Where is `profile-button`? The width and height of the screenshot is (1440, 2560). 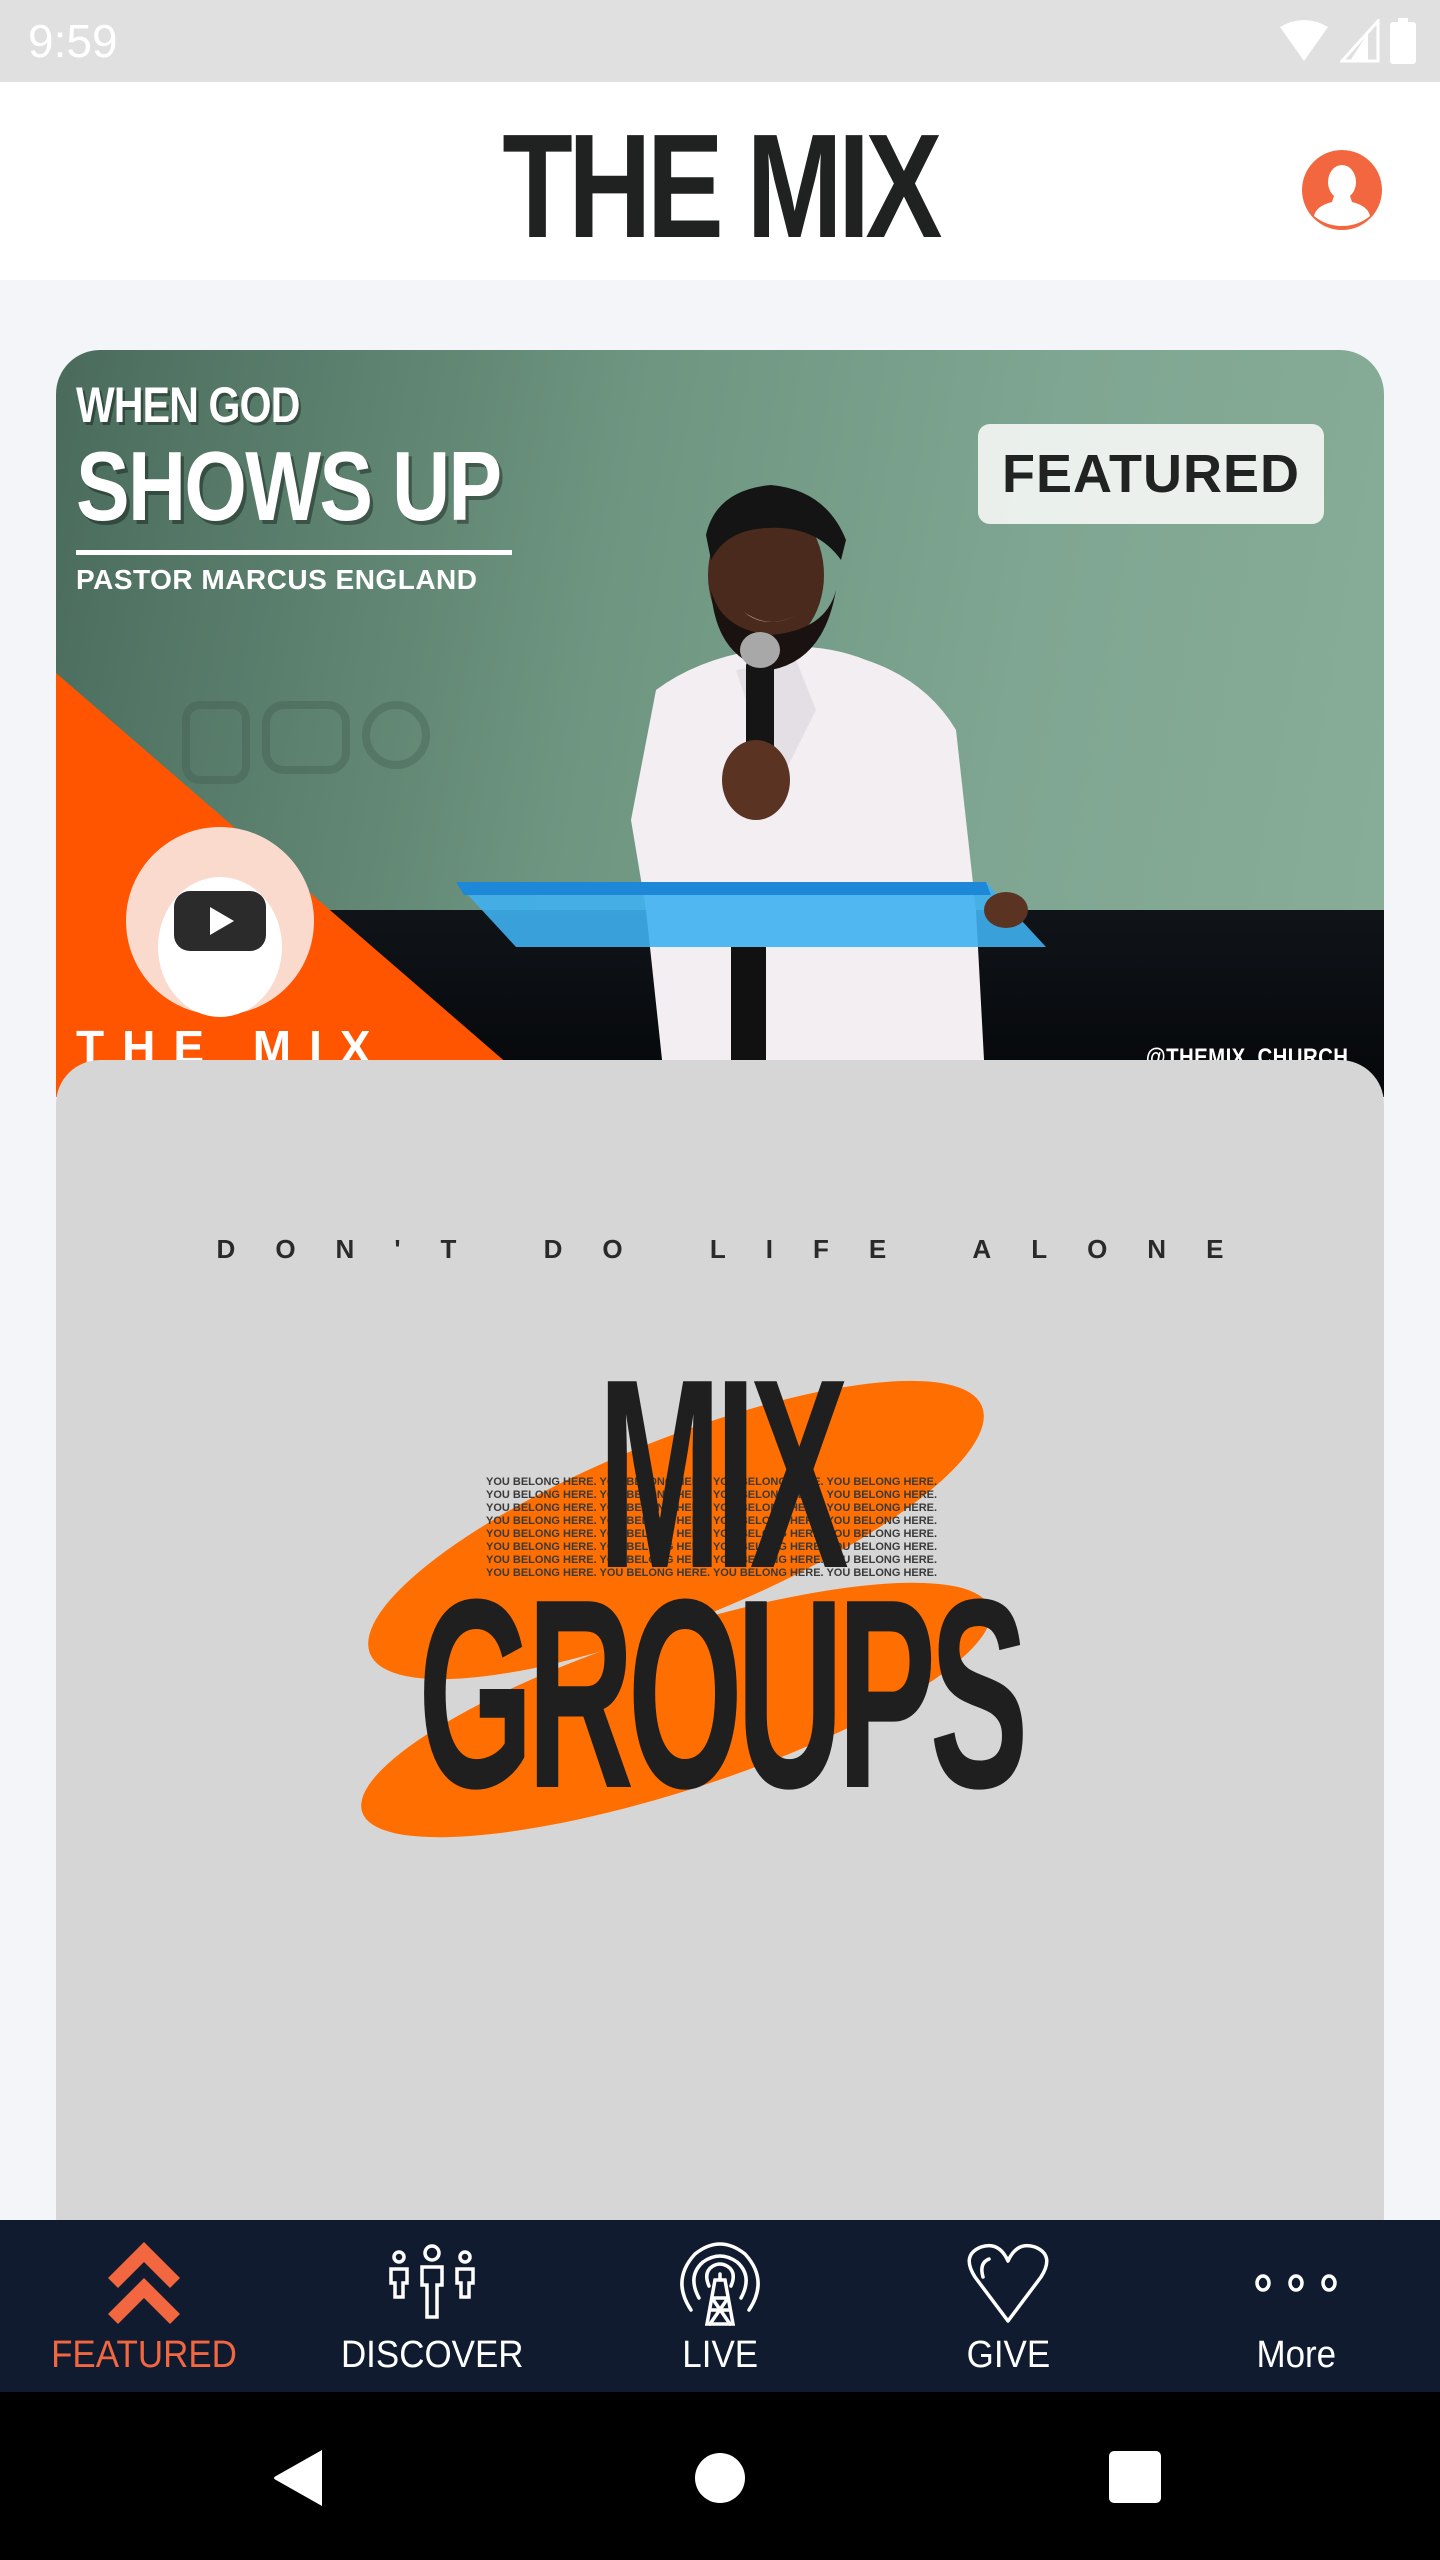 profile-button is located at coordinates (1342, 190).